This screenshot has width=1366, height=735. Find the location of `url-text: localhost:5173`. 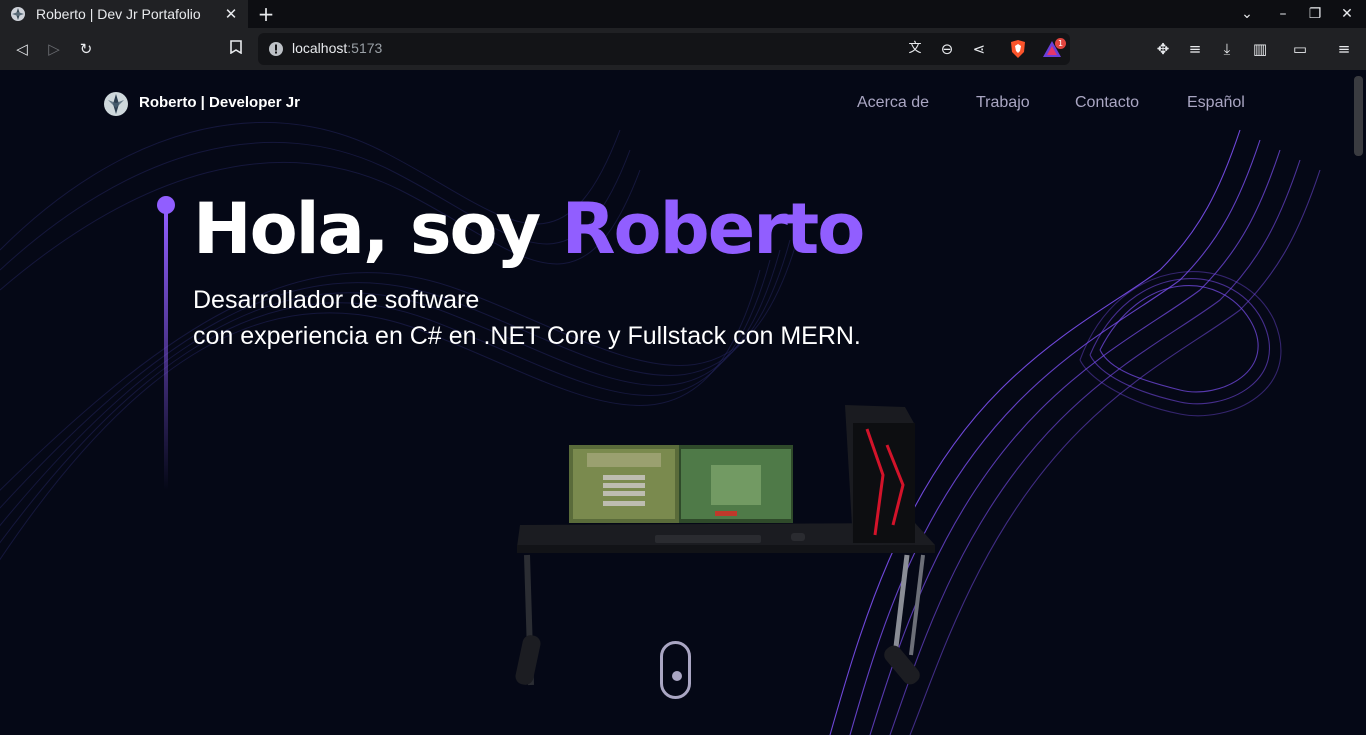

url-text: localhost:5173 is located at coordinates (337, 48).